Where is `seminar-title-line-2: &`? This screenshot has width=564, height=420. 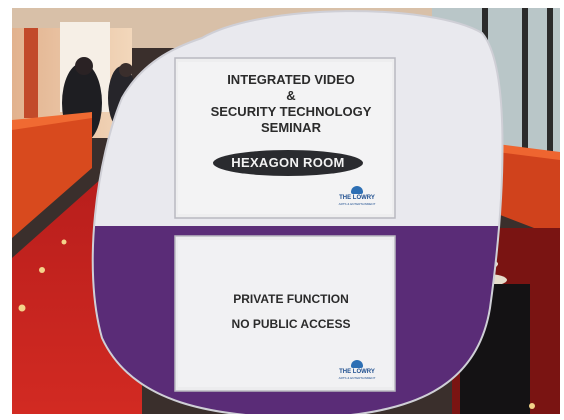
seminar-title-line-2: & is located at coordinates (291, 95).